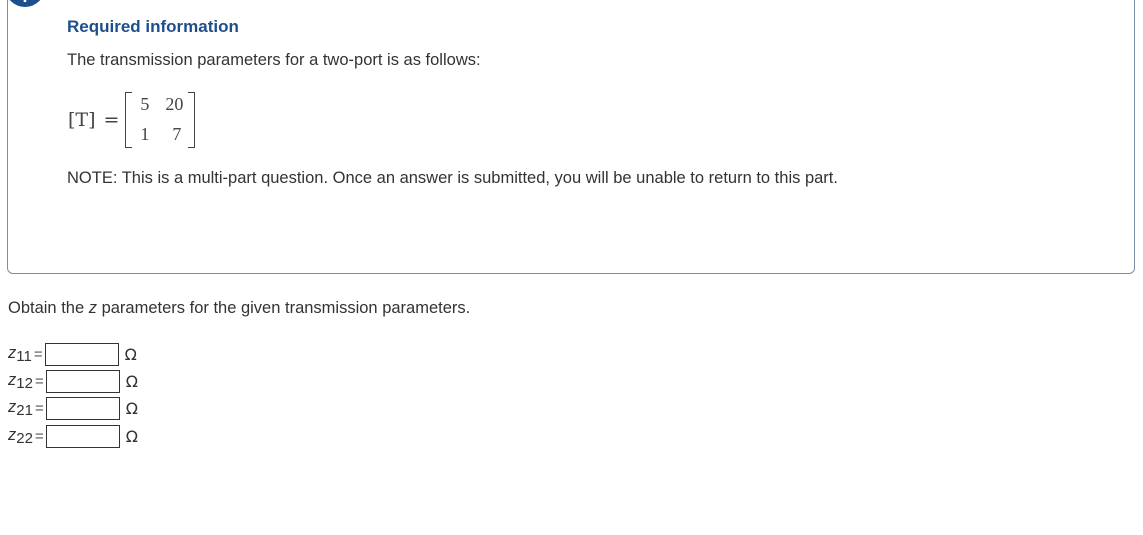  I want to click on answer-row-z21: z21 = Ω, so click(73, 408).